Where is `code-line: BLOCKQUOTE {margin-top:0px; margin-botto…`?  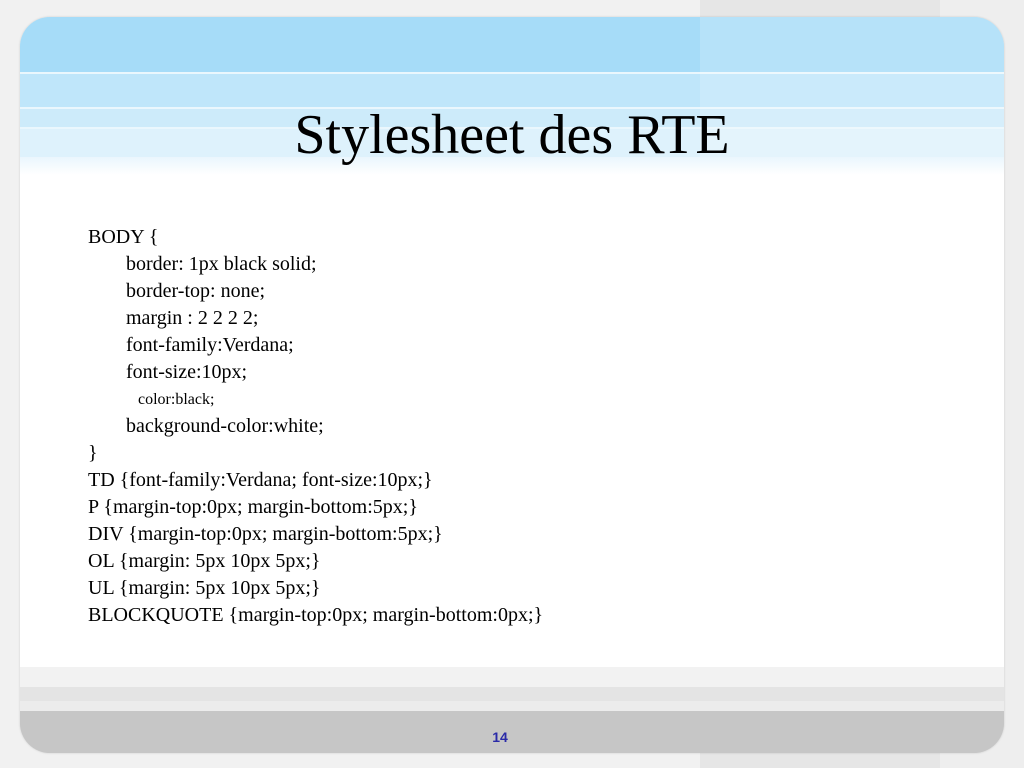
code-line: BLOCKQUOTE {margin-top:0px; margin-botto… is located at coordinates (316, 615).